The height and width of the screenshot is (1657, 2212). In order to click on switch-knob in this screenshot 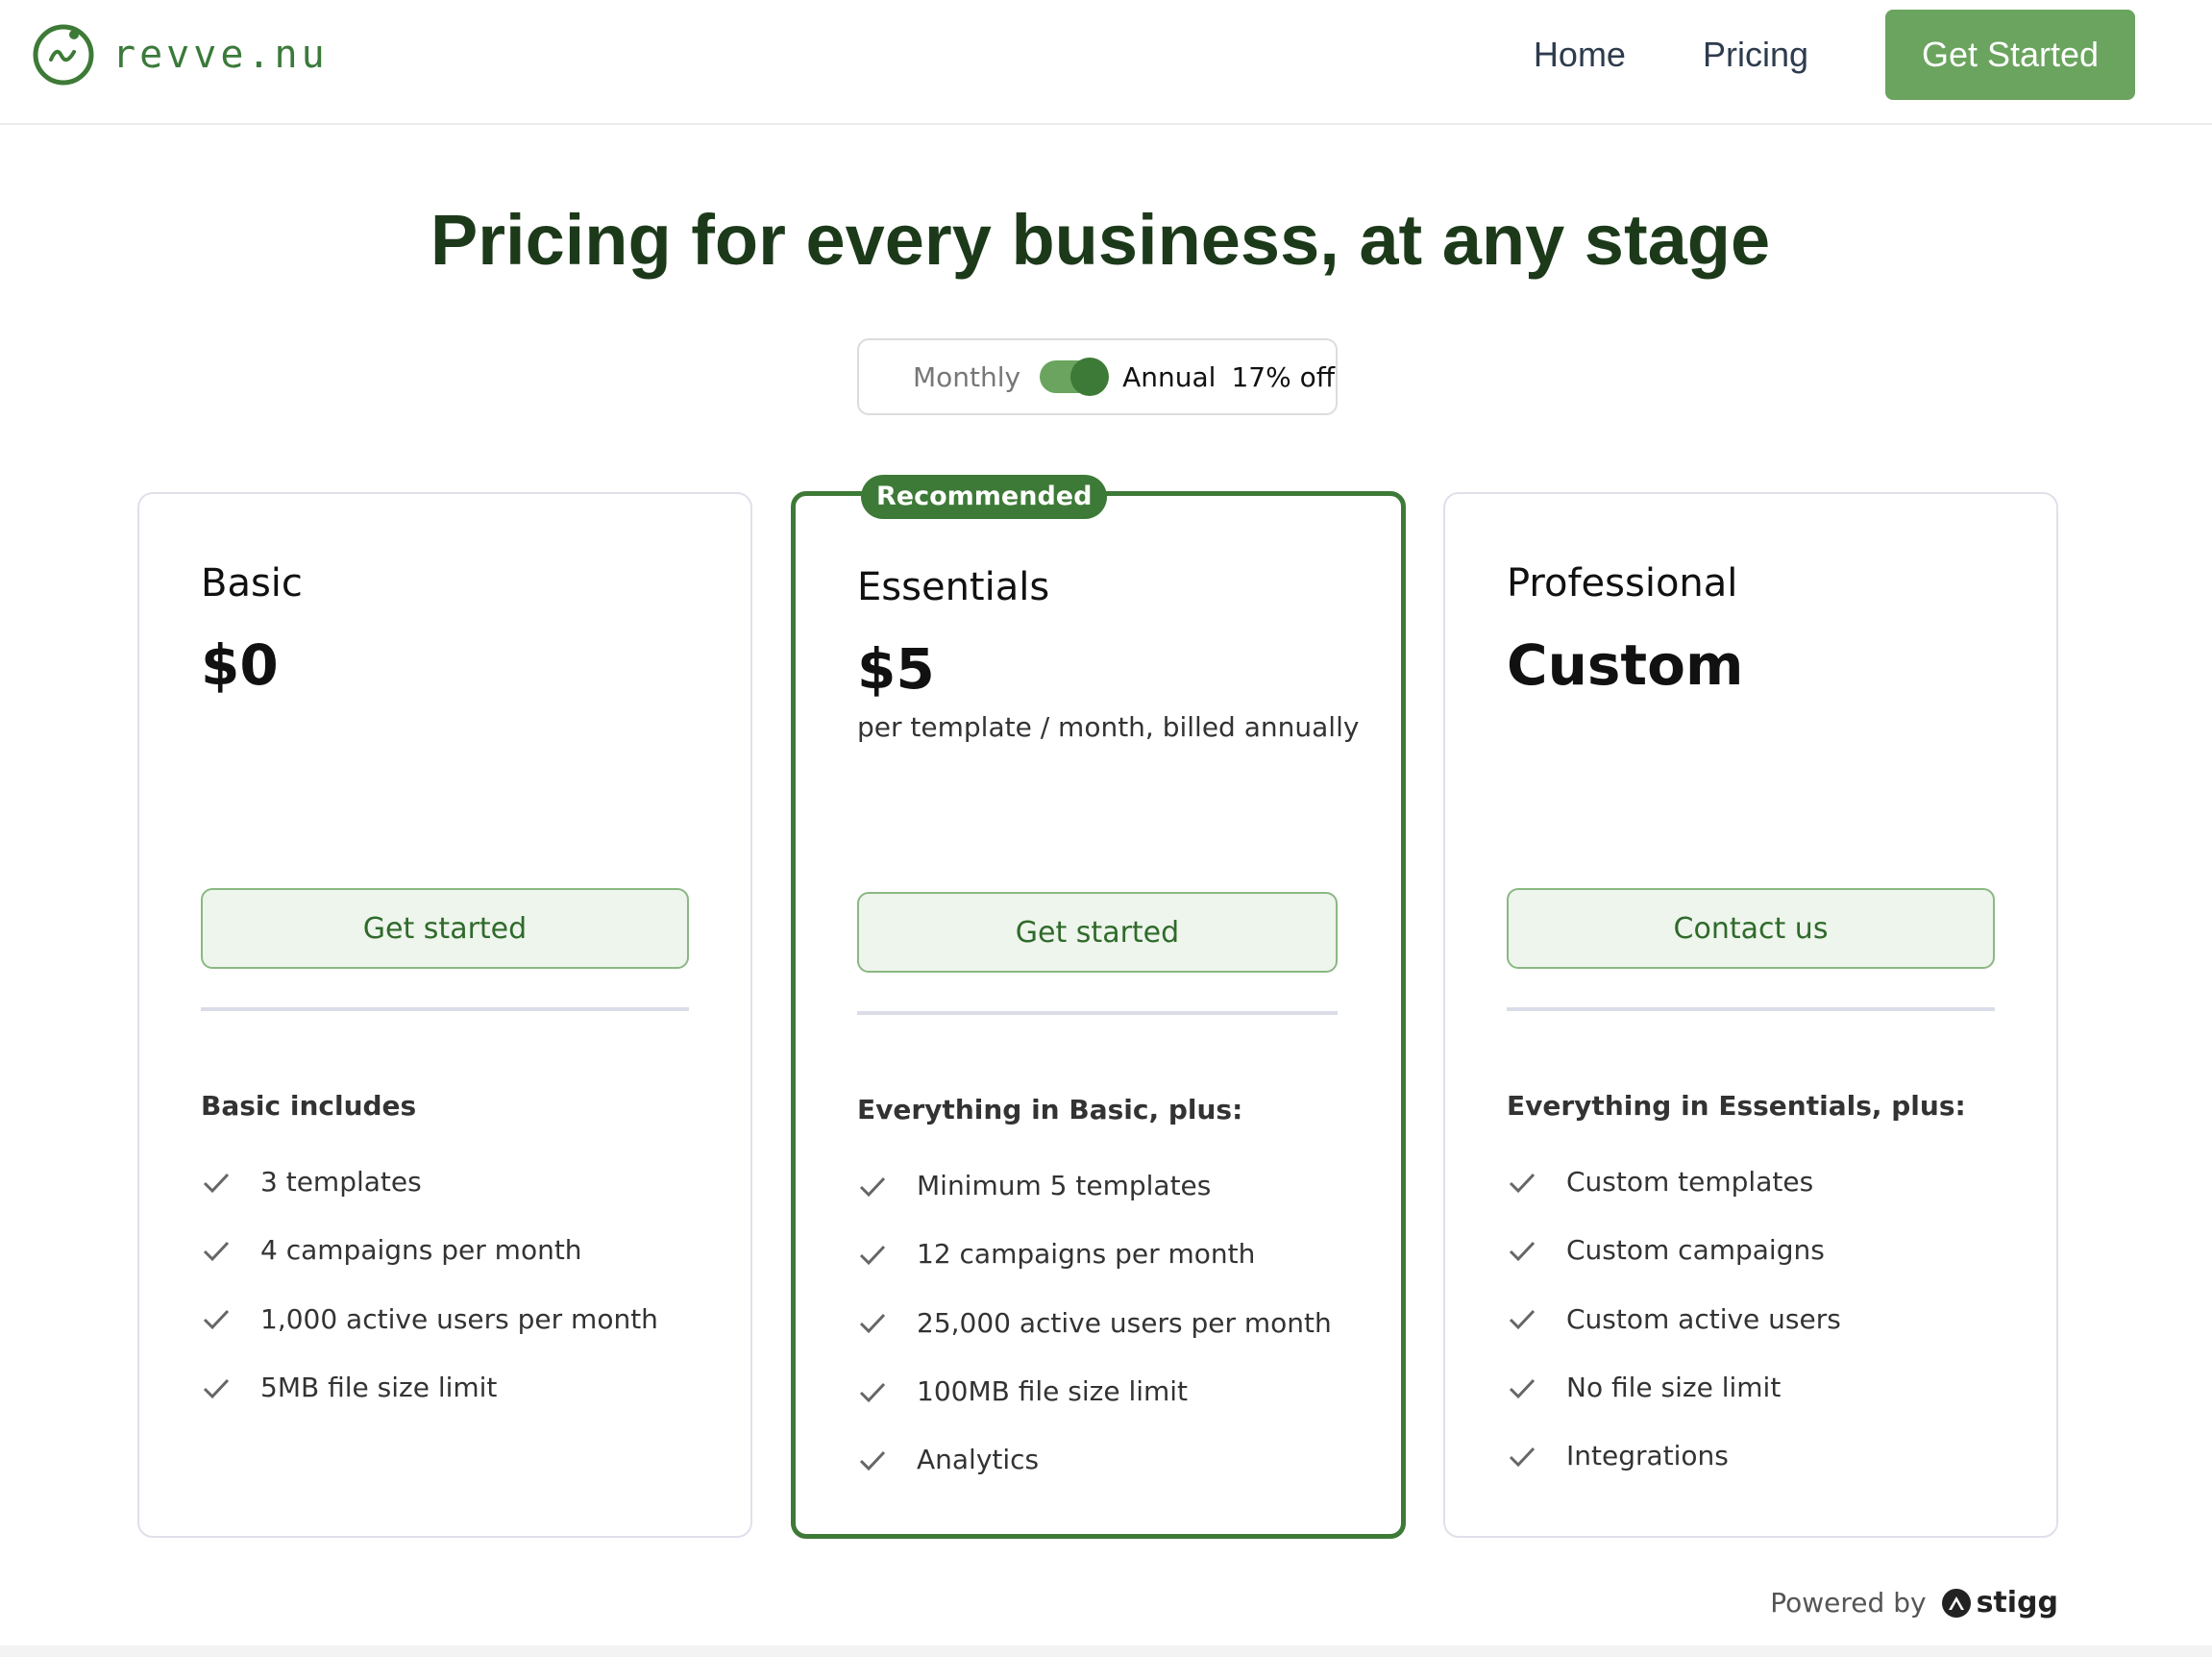, I will do `click(1090, 377)`.